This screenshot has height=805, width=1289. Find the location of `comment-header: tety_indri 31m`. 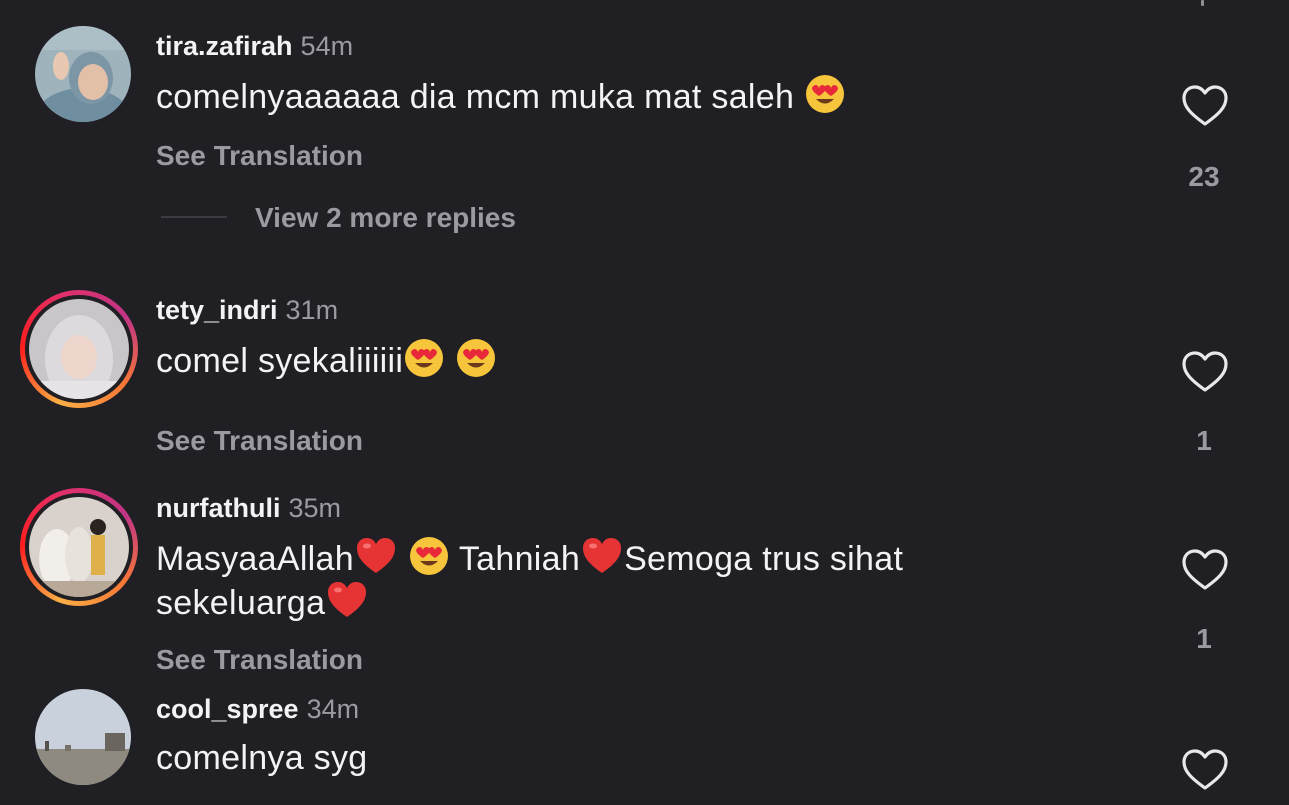

comment-header: tety_indri 31m is located at coordinates (247, 310).